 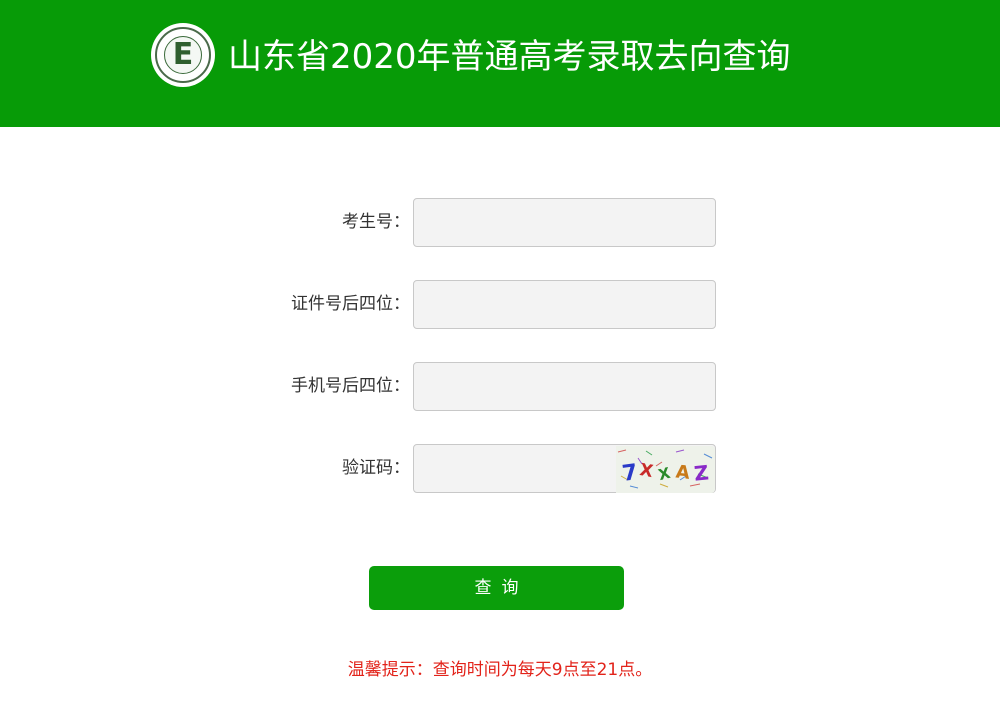 I want to click on phone-last-four-label: 手机号后四位：, so click(x=350, y=386).